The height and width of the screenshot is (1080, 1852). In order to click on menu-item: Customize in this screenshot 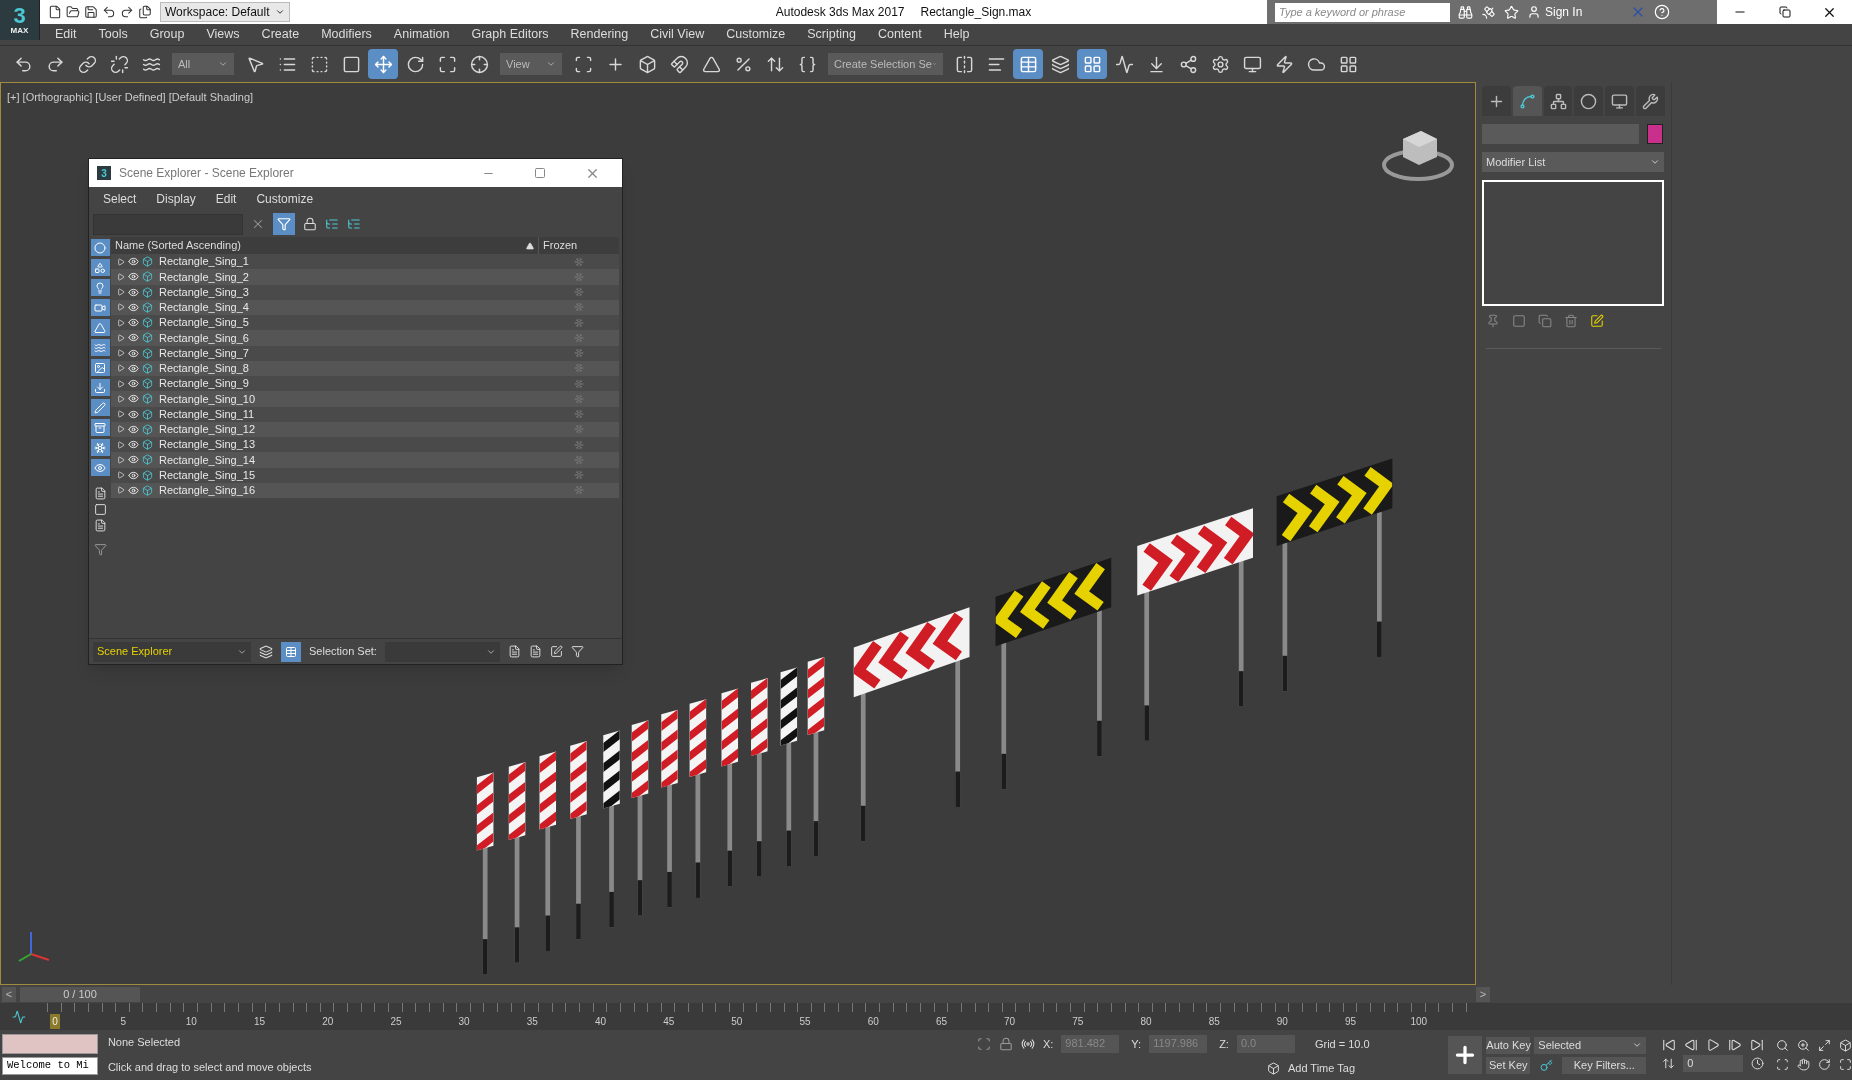, I will do `click(285, 199)`.